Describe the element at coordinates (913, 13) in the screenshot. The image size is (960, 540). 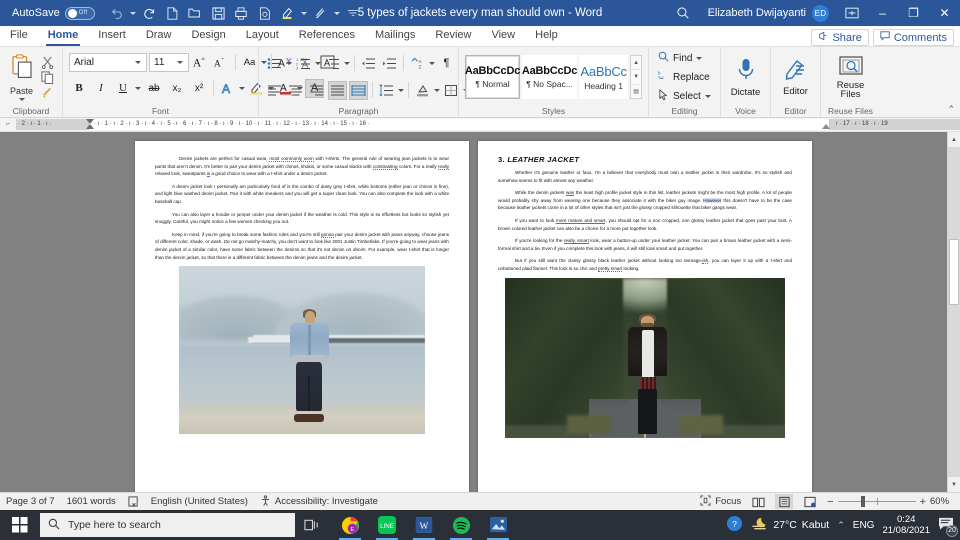
I see `restore-button: ❐` at that location.